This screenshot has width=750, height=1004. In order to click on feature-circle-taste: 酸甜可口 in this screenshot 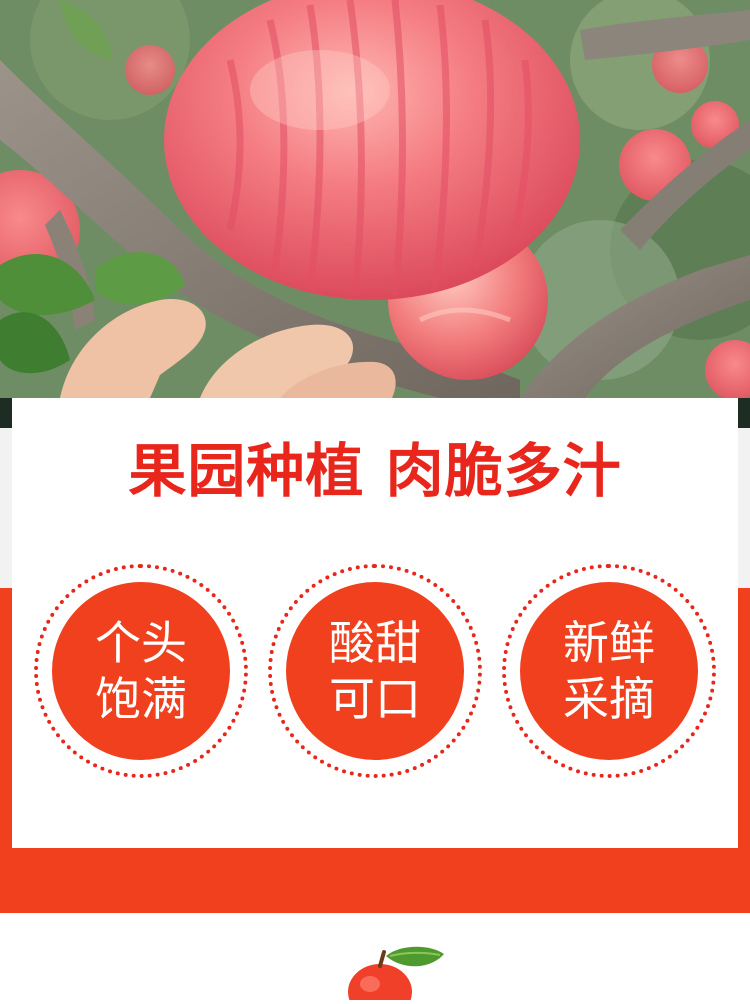, I will do `click(375, 671)`.